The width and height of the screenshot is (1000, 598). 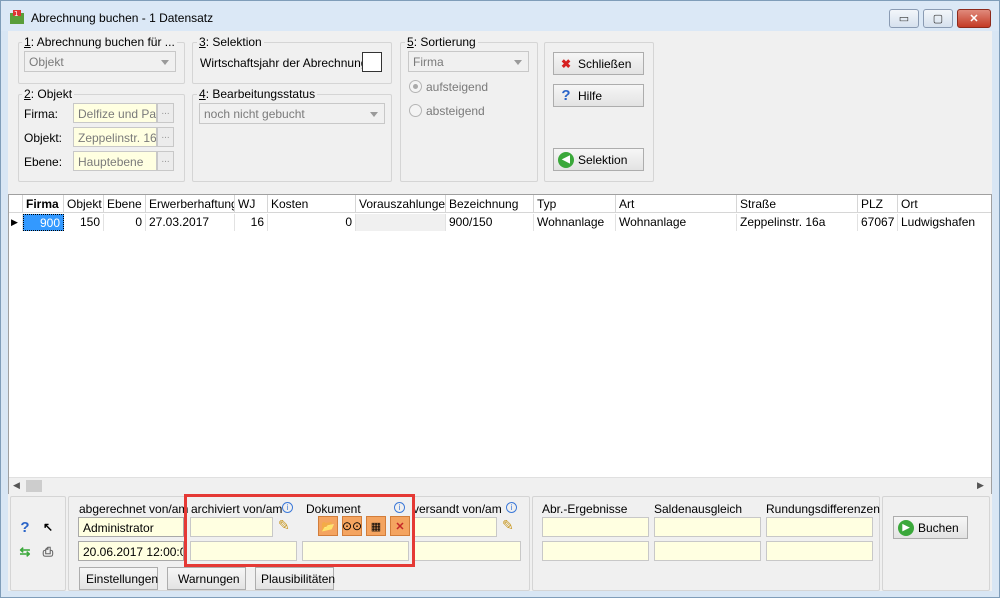 What do you see at coordinates (401, 222) in the screenshot?
I see `cell-vorauszahlungen` at bounding box center [401, 222].